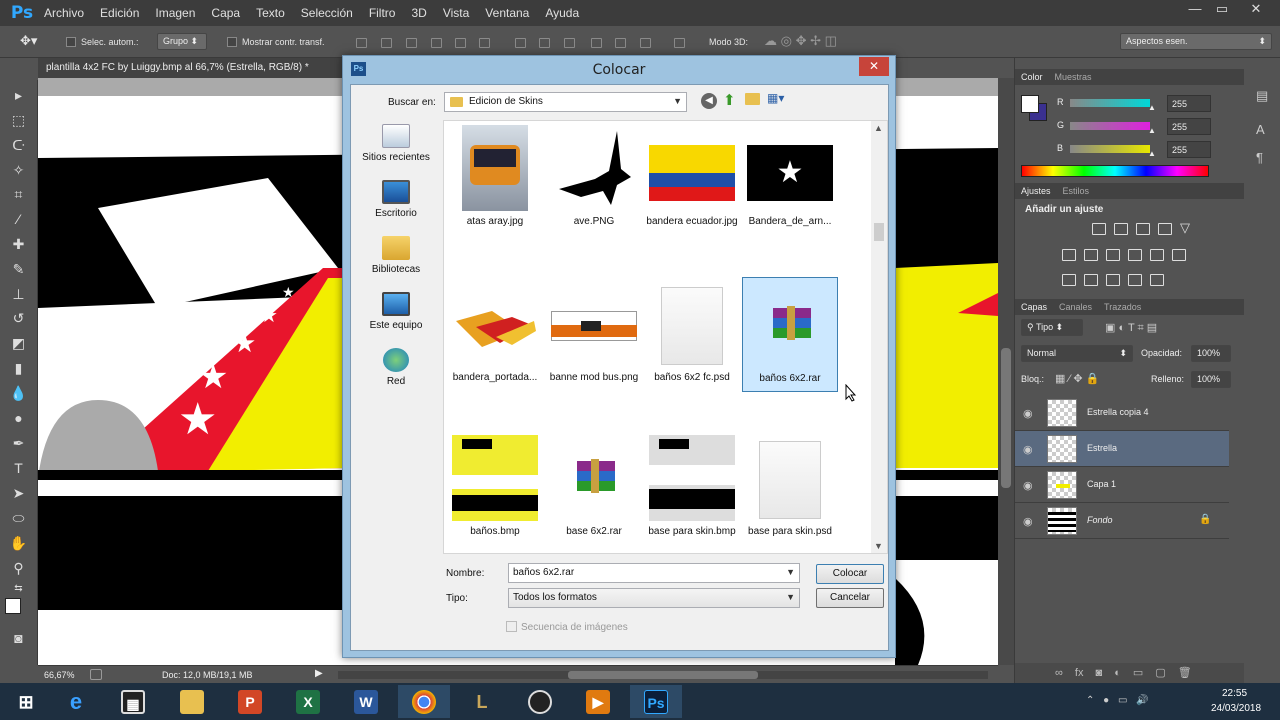 The height and width of the screenshot is (720, 1280). I want to click on menu-filtro: Filtro, so click(382, 13).